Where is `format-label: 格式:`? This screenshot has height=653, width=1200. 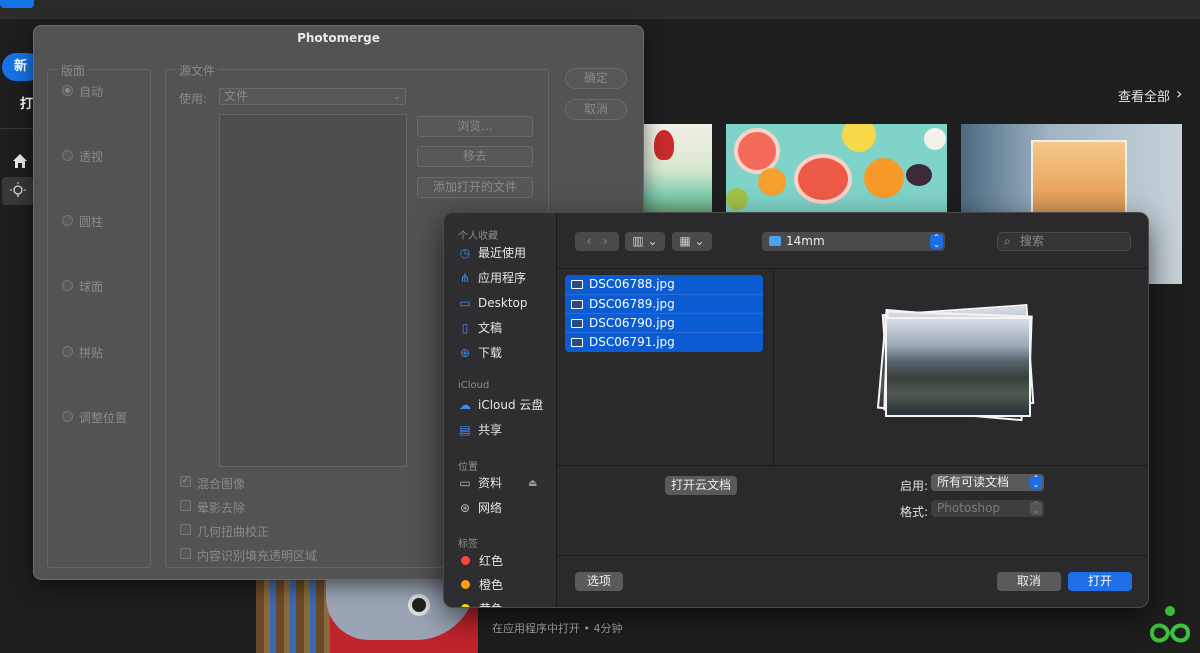
format-label: 格式: is located at coordinates (914, 512).